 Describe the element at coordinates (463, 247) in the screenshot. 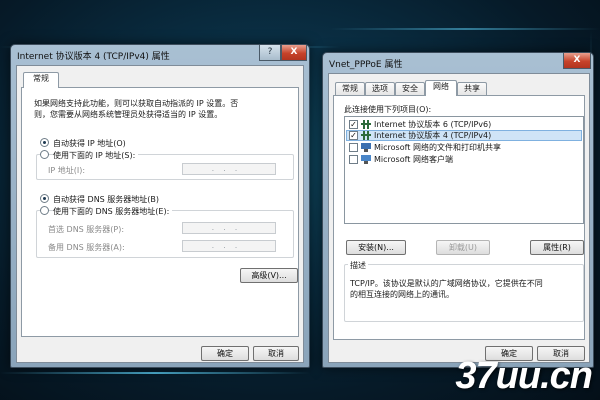

I see `uninstall-button: 卸载(U)` at that location.